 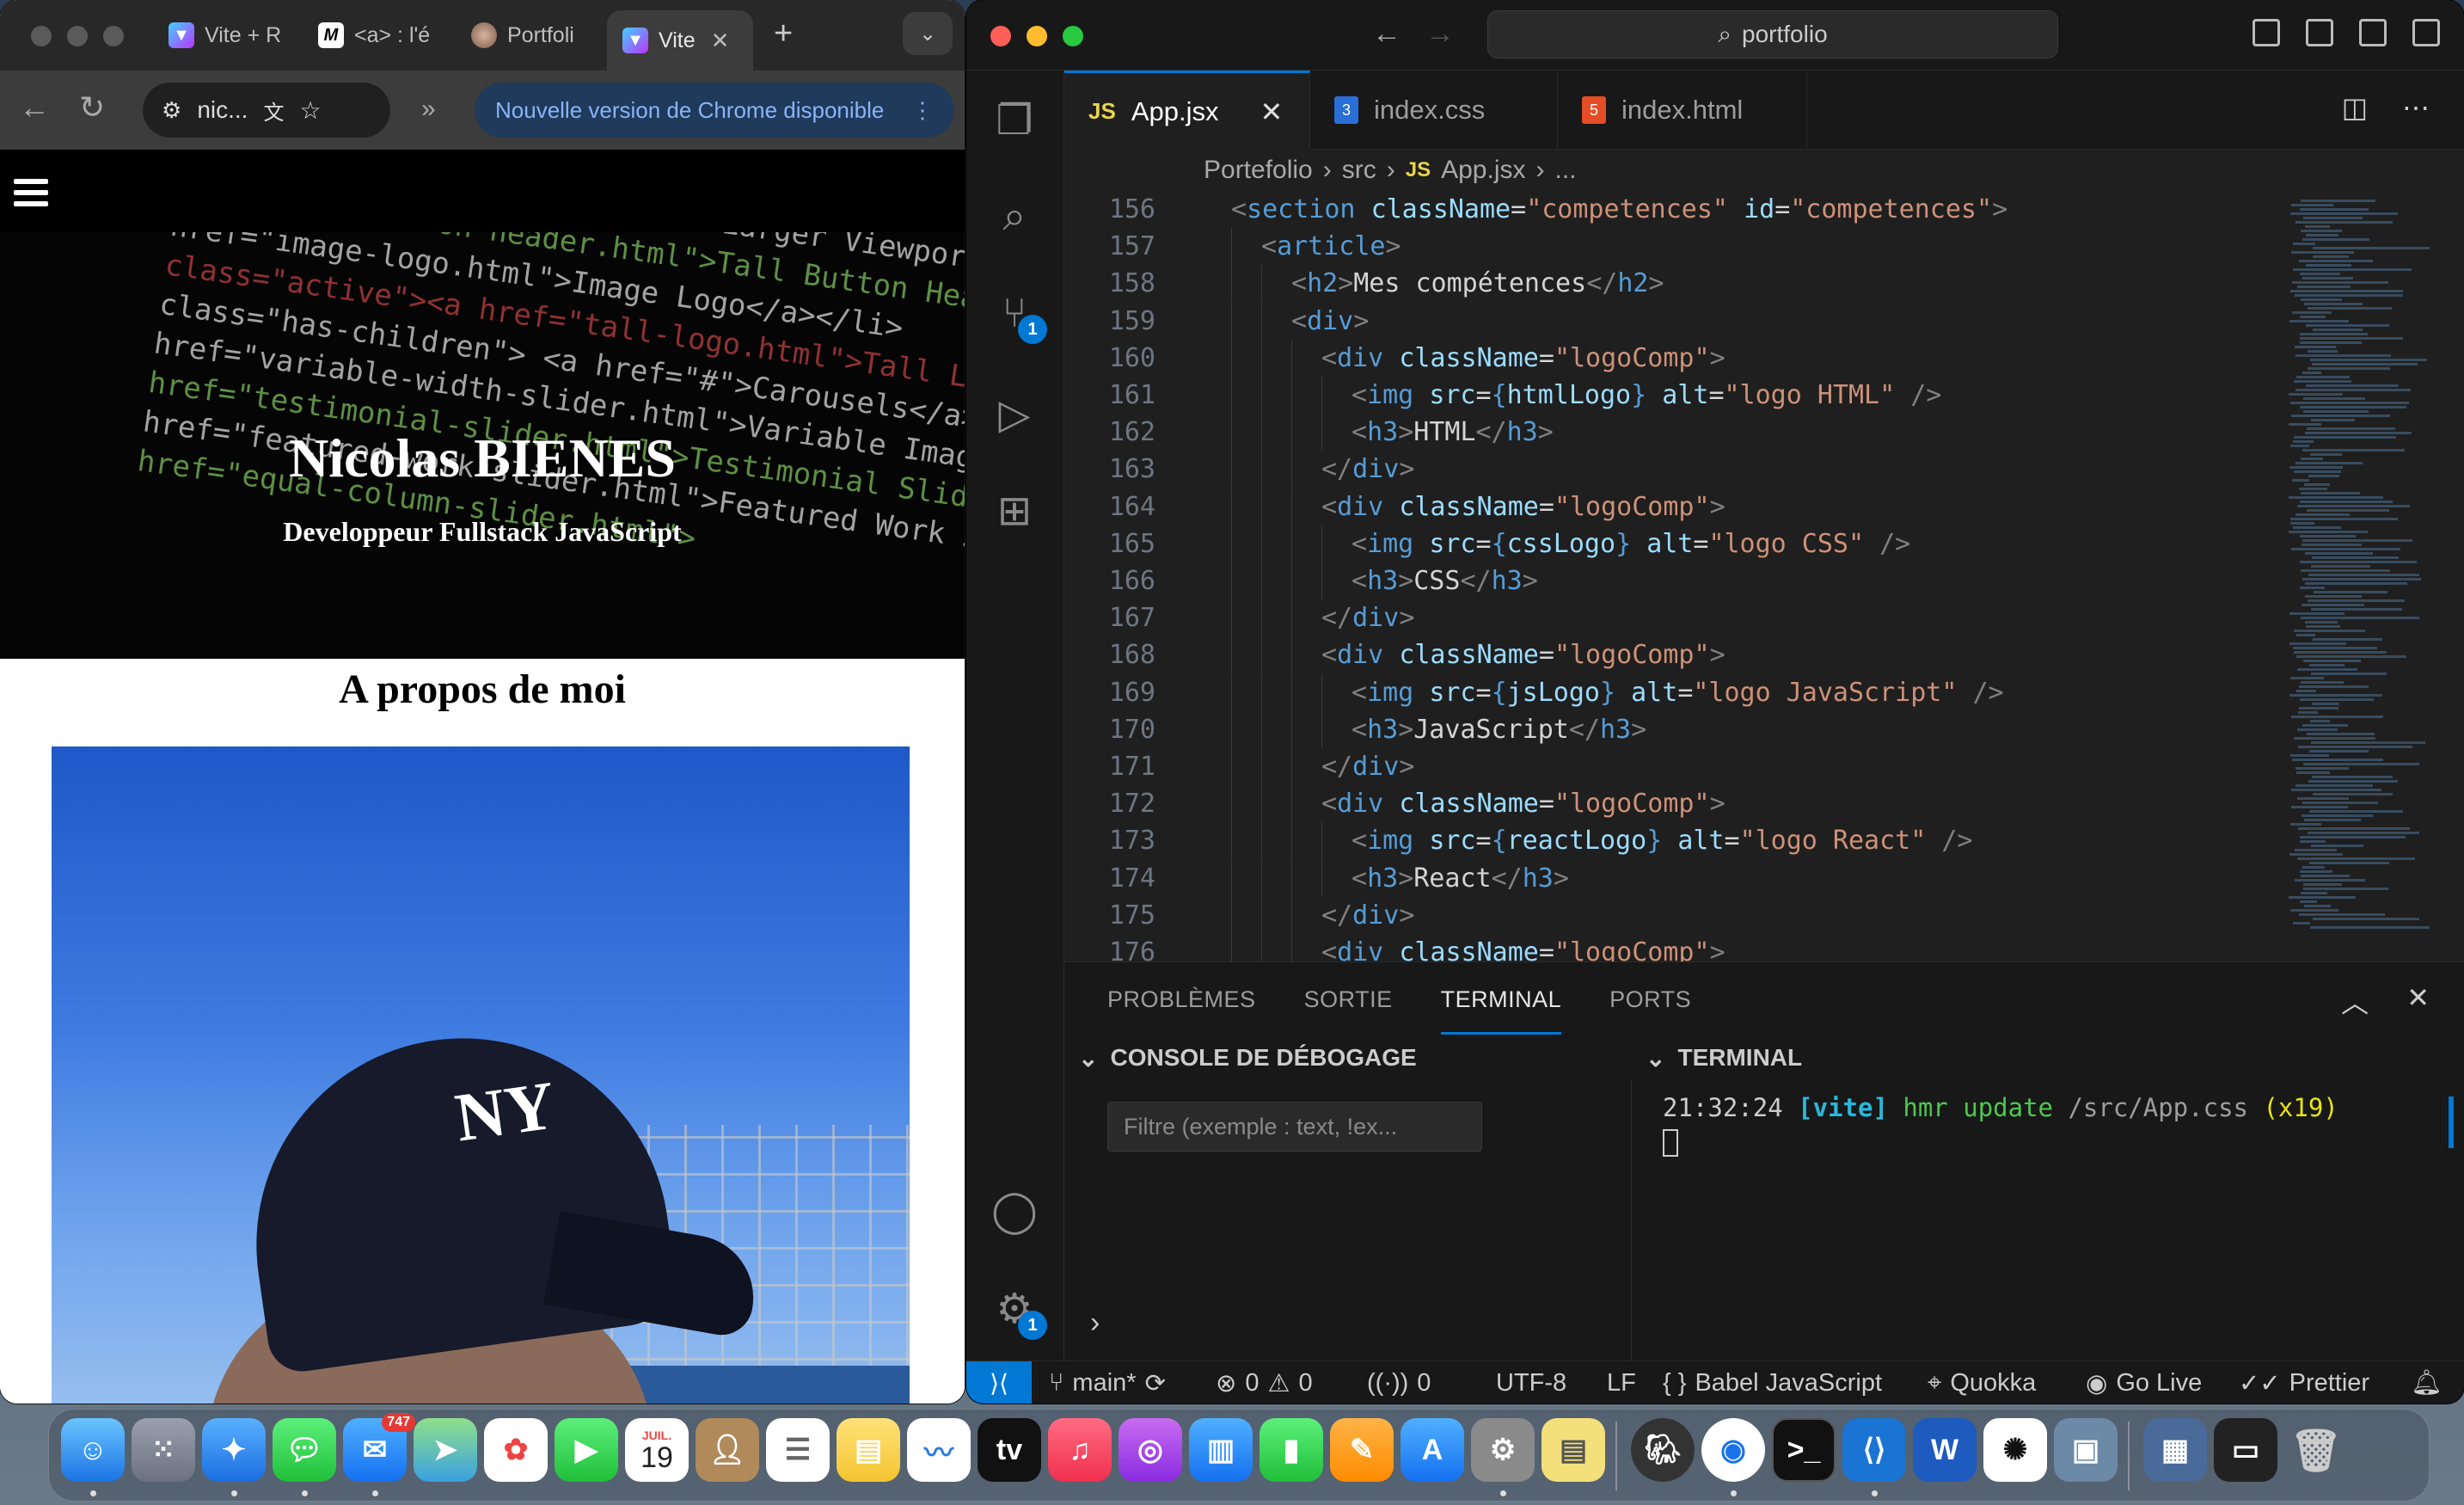 What do you see at coordinates (1399, 1382) in the screenshot?
I see `ports-status: ((·)) 0` at bounding box center [1399, 1382].